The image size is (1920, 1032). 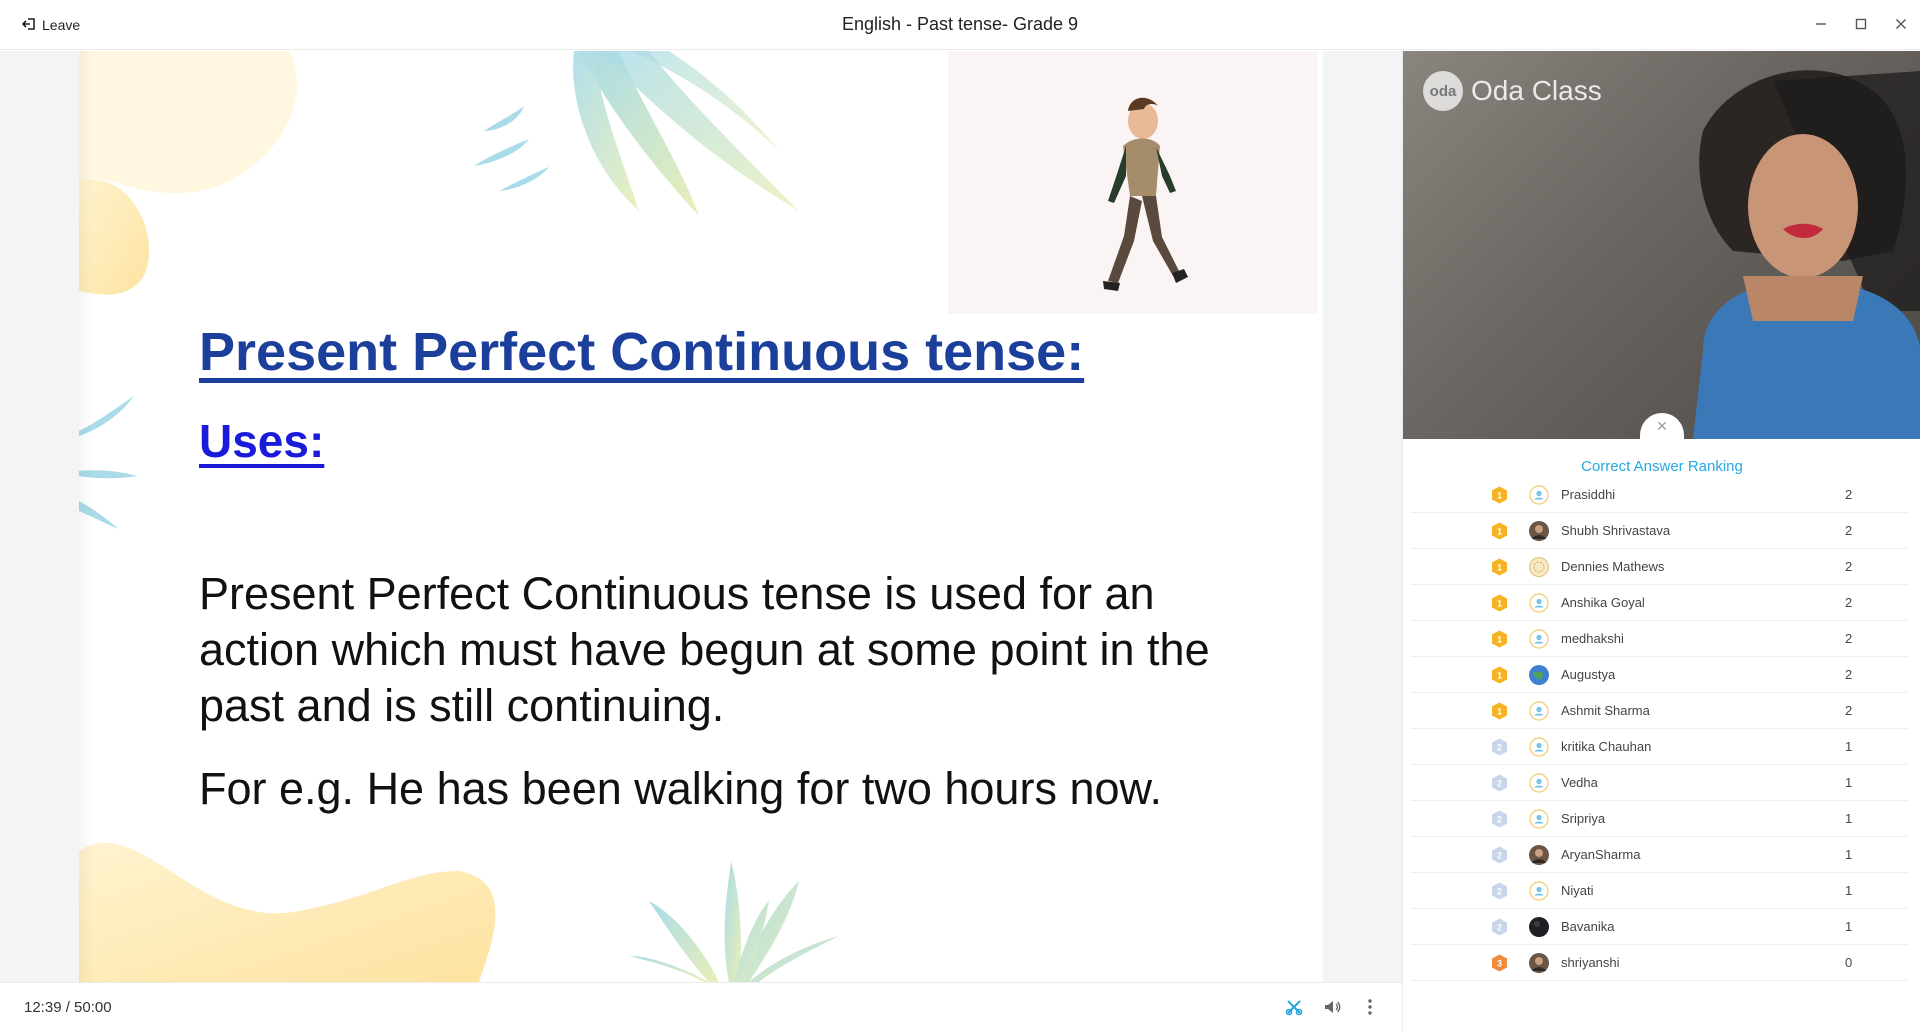 I want to click on student-name: AryanSharma, so click(x=1601, y=854).